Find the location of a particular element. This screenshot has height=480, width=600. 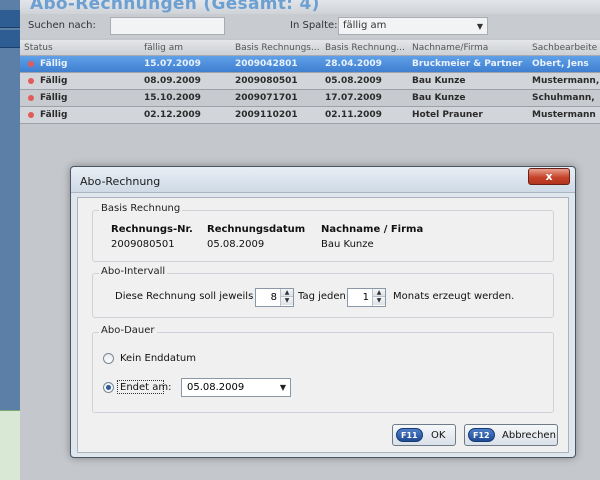

column-filter-value: fällig am is located at coordinates (365, 25).